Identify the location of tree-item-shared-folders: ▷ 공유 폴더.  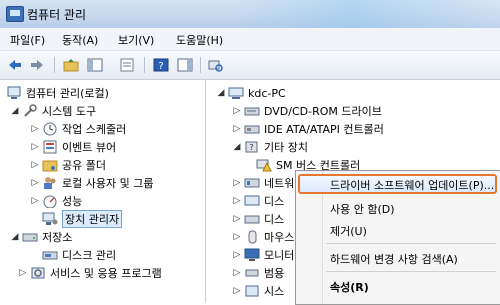
(68, 165).